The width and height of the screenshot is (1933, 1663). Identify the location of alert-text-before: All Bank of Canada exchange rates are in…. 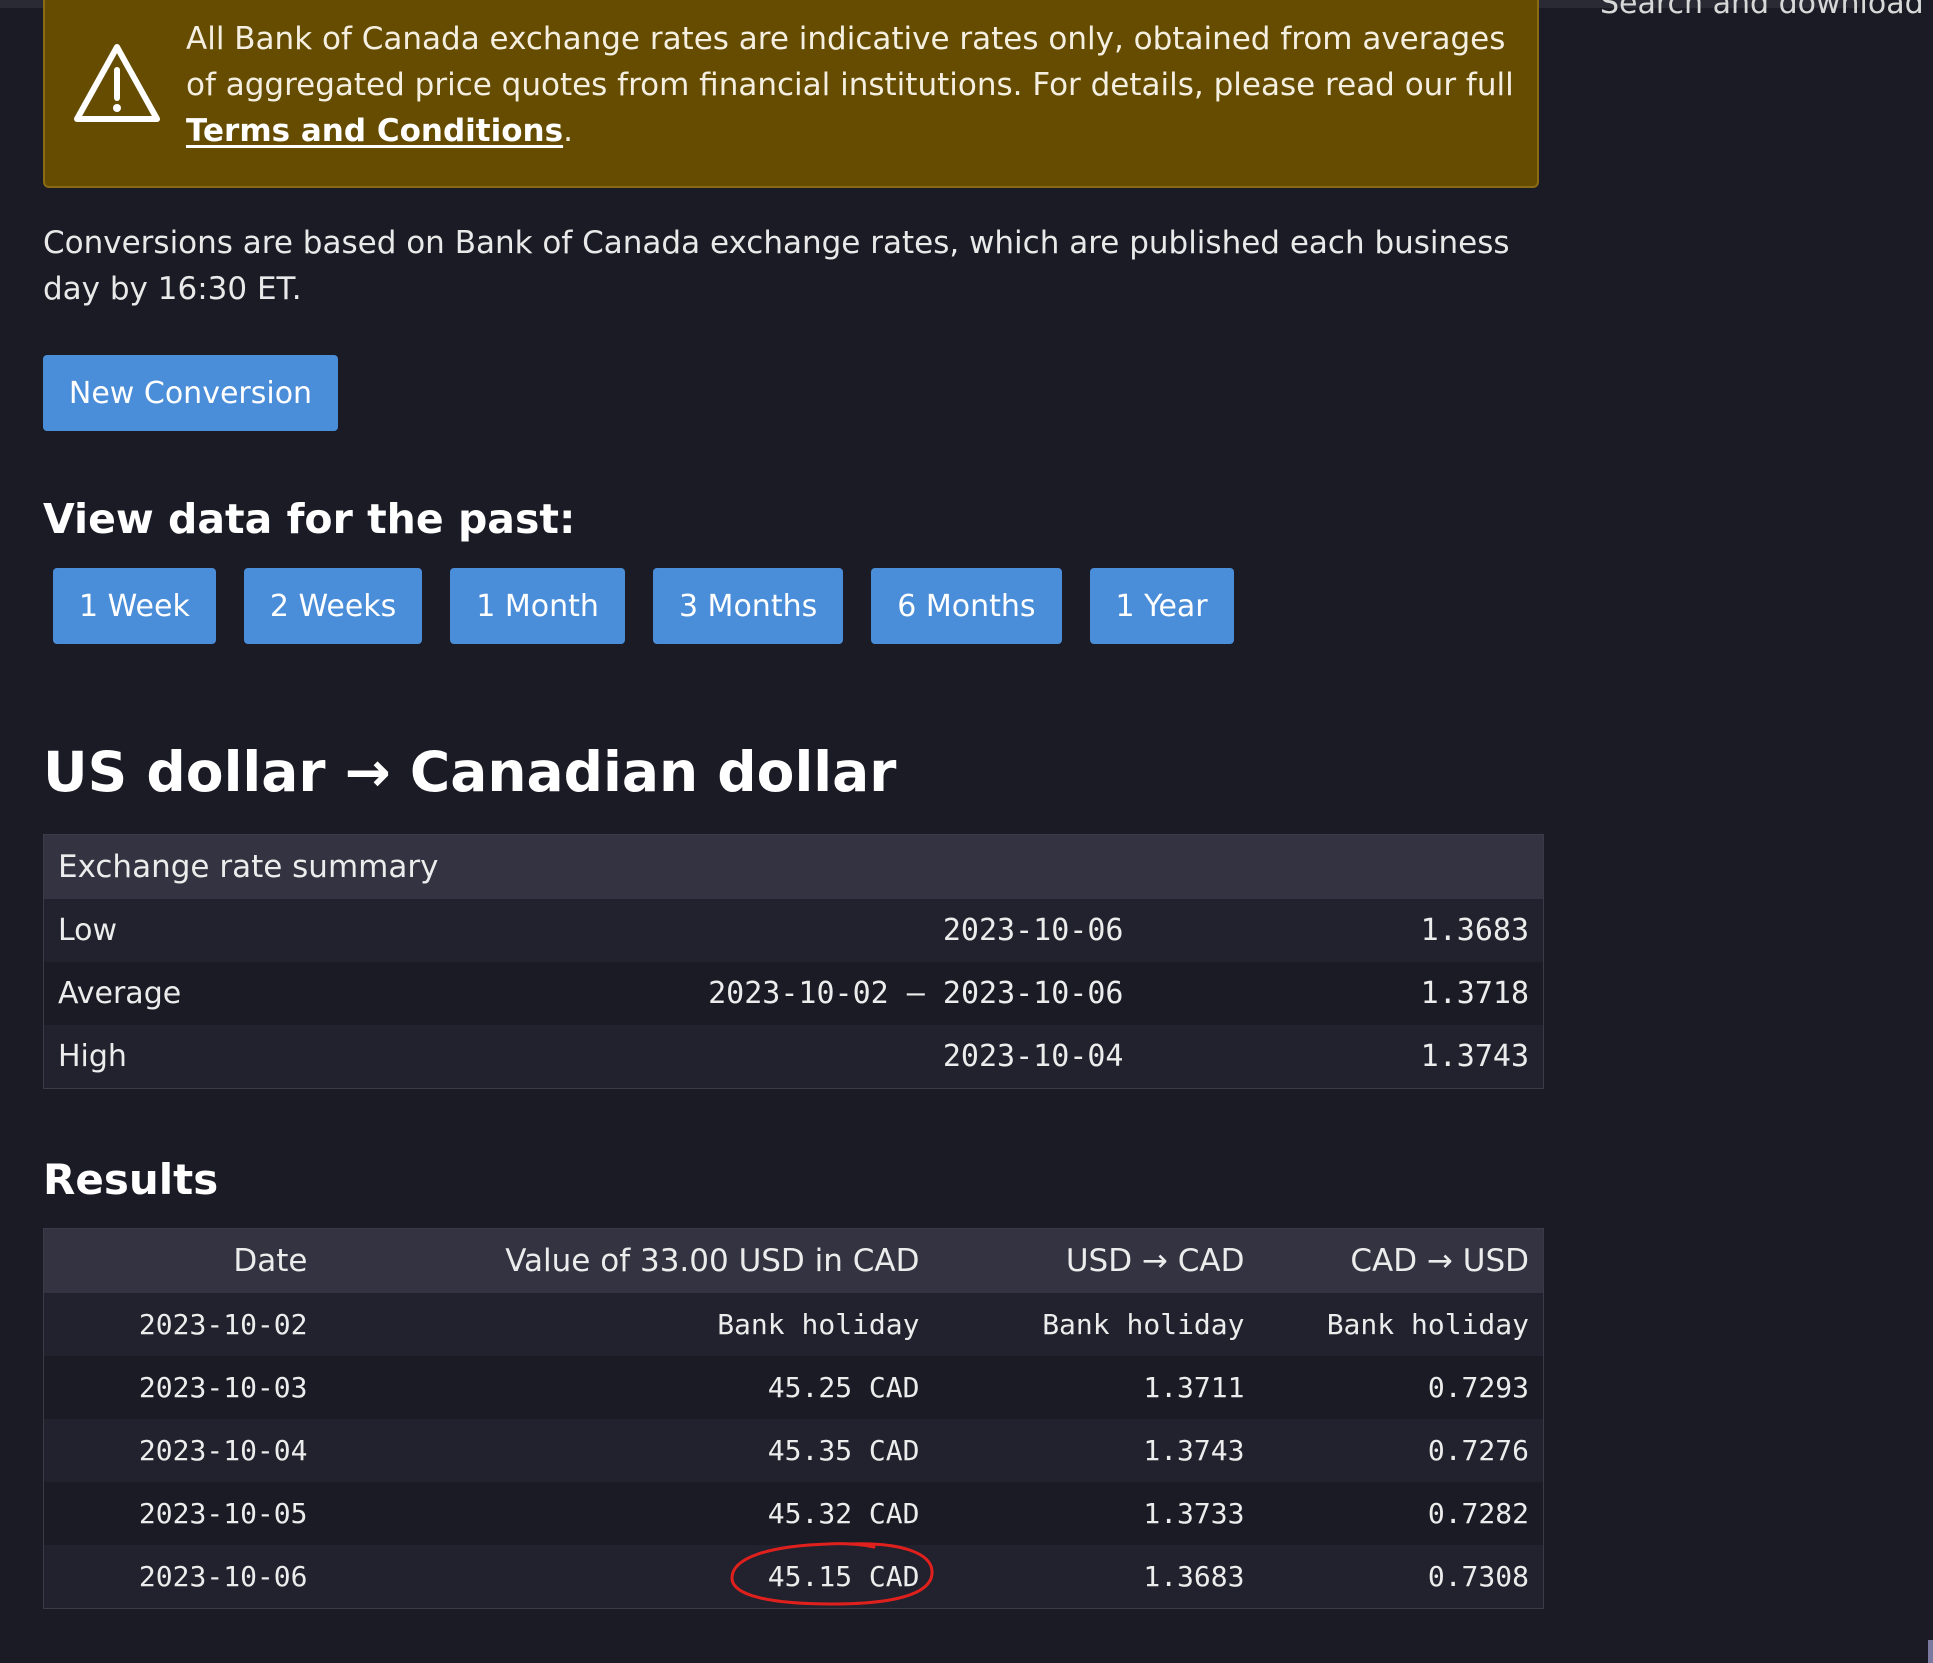
(850, 62).